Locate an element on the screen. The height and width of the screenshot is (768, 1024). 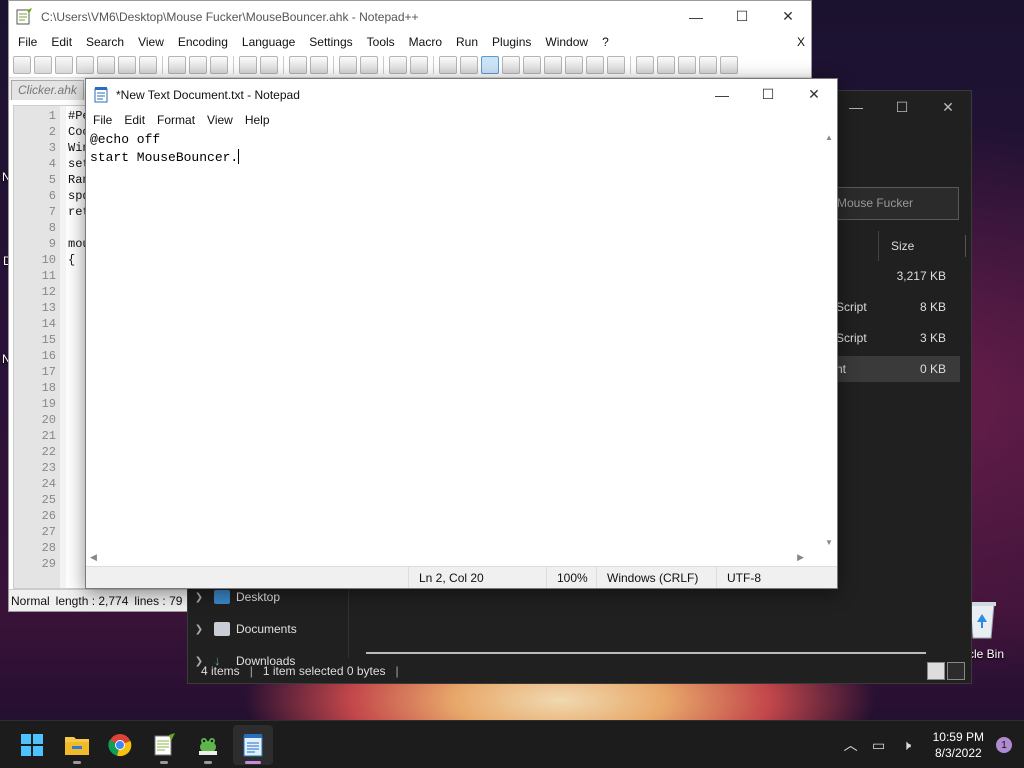
file-row: Script 8 KB is located at coordinates (894, 307).